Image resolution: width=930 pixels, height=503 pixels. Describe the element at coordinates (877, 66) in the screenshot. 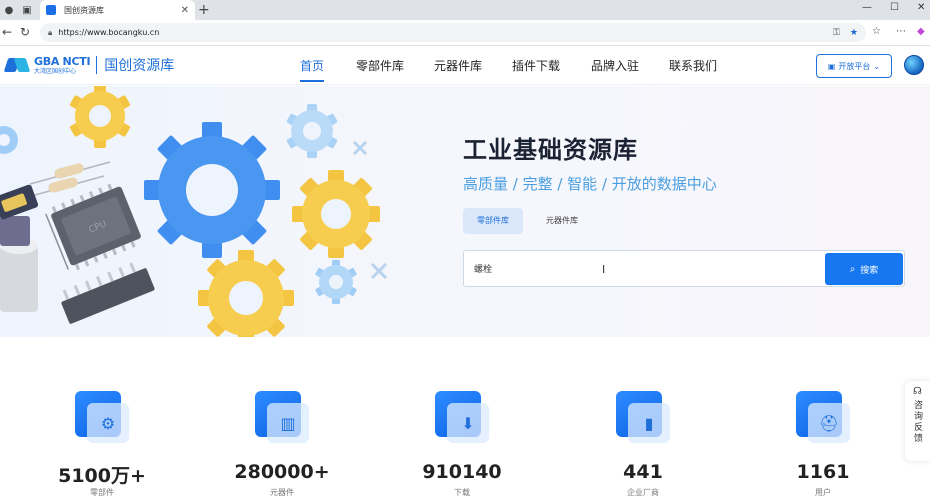

I see `chevron-down-icon: ⌄` at that location.